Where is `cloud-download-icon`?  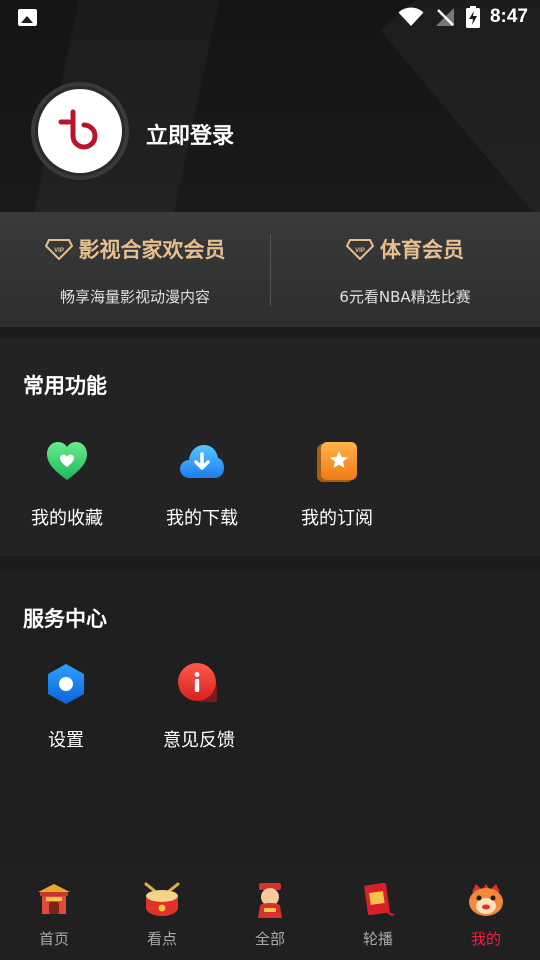 cloud-download-icon is located at coordinates (202, 461).